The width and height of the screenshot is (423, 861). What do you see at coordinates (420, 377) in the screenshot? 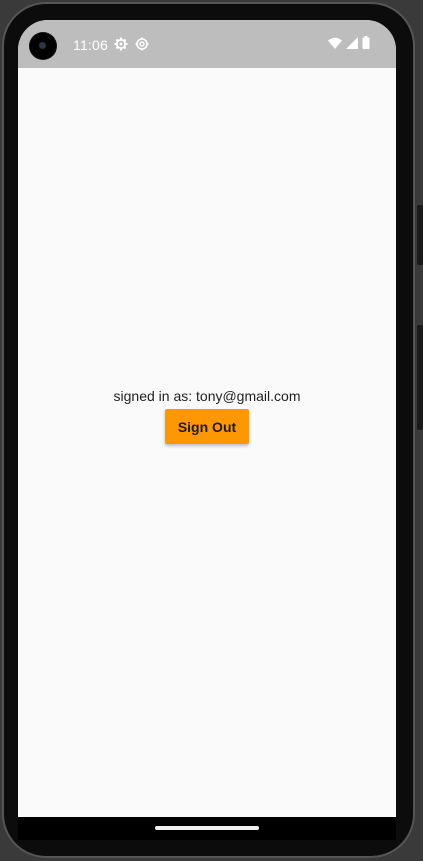
I see `volume-button` at bounding box center [420, 377].